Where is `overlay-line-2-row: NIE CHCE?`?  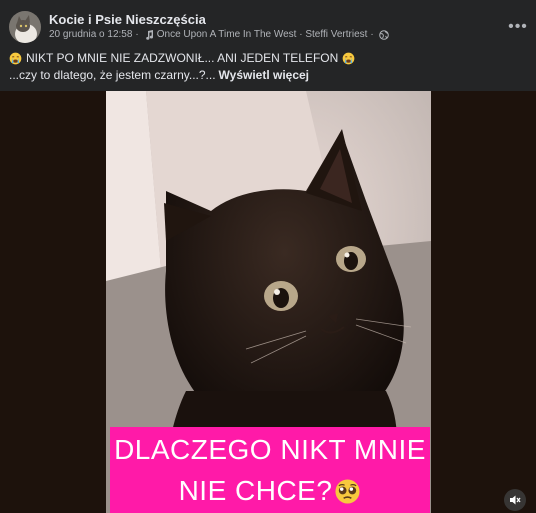
overlay-line-2-row: NIE CHCE? is located at coordinates (270, 491).